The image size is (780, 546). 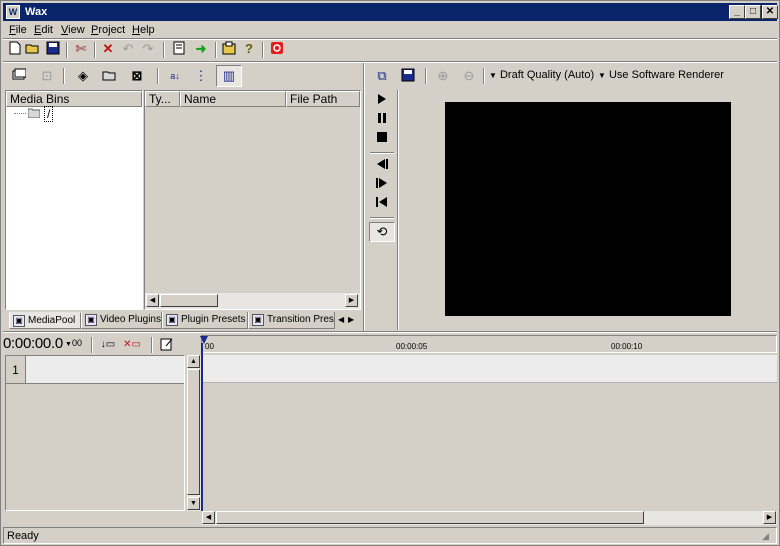 What do you see at coordinates (489, 344) in the screenshot?
I see `timeline-ruler: 00 00:00:05 00:00:10` at bounding box center [489, 344].